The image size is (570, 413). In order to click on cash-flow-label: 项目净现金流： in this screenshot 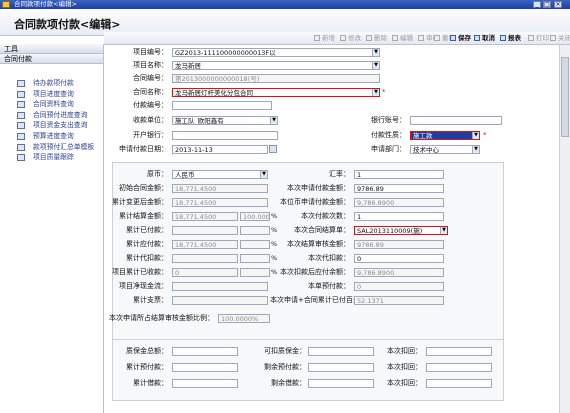, I will do `click(143, 286)`.